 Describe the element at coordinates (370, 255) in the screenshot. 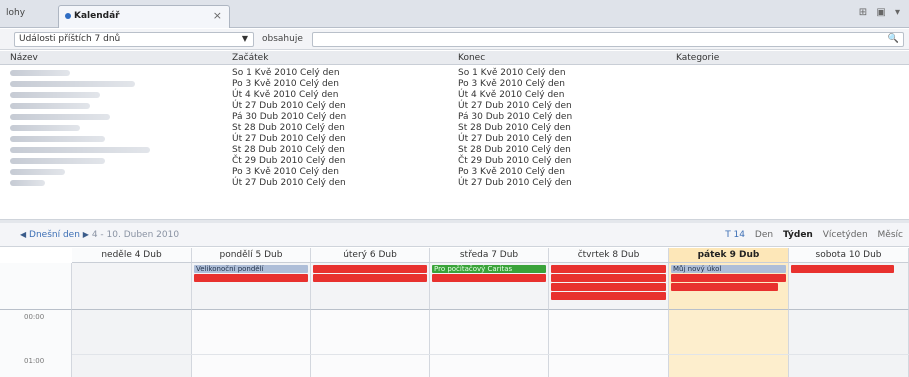

I see `day-header-tuesday: úterý 6 Dub` at that location.